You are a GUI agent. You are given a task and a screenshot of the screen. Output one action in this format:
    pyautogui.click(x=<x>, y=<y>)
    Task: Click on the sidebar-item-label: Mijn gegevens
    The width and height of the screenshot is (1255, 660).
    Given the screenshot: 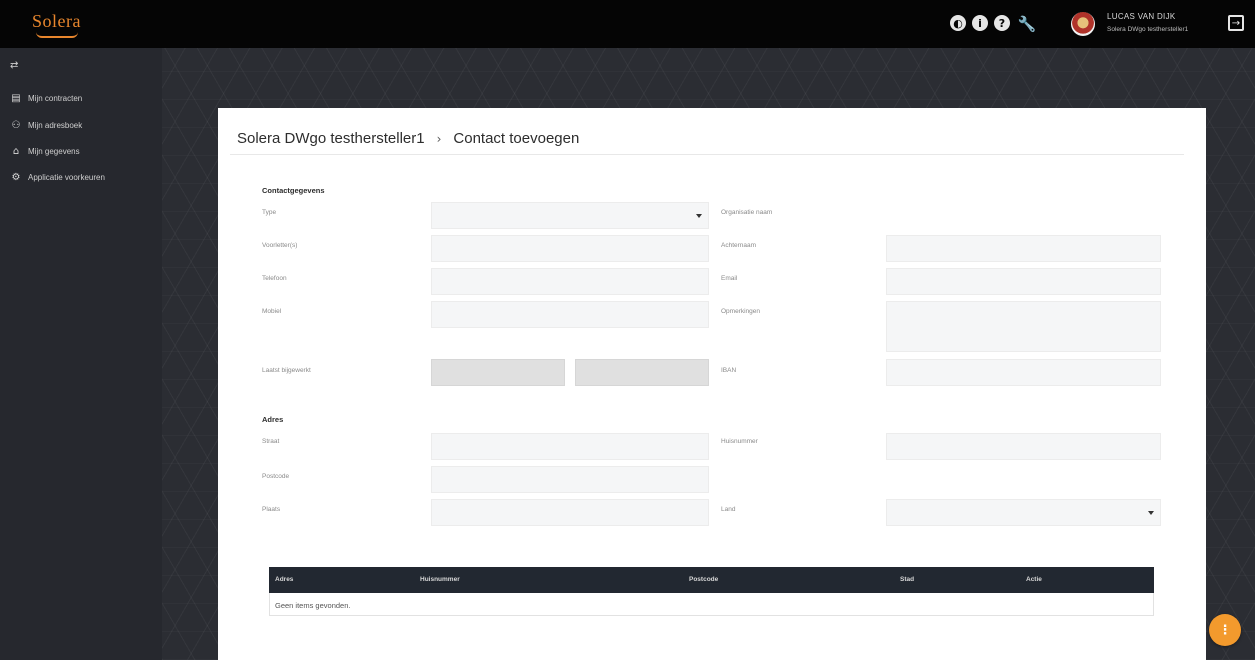 What is the action you would take?
    pyautogui.click(x=54, y=151)
    